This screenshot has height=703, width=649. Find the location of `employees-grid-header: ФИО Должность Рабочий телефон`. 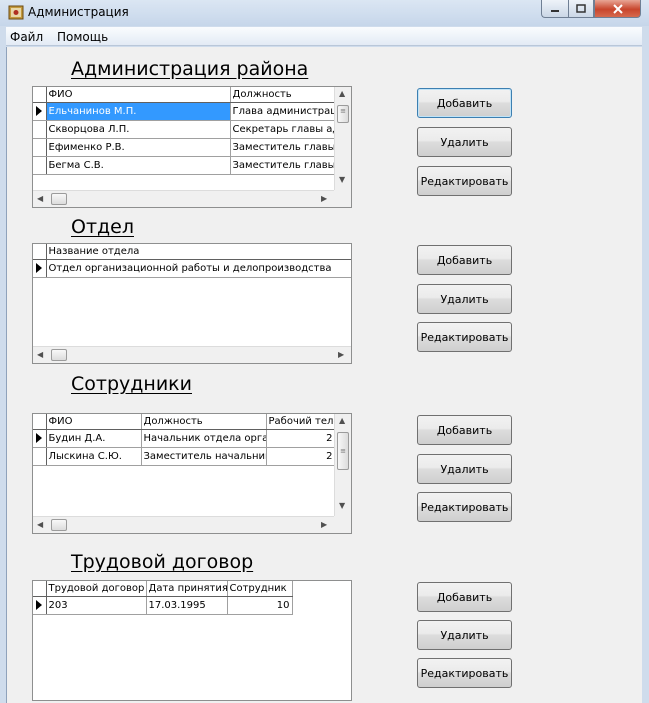

employees-grid-header: ФИО Должность Рабочий телефон is located at coordinates (184, 422).